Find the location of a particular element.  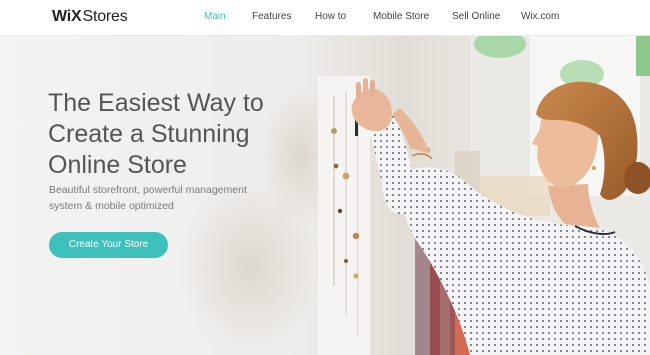

nav-item-features: Features is located at coordinates (271, 17).